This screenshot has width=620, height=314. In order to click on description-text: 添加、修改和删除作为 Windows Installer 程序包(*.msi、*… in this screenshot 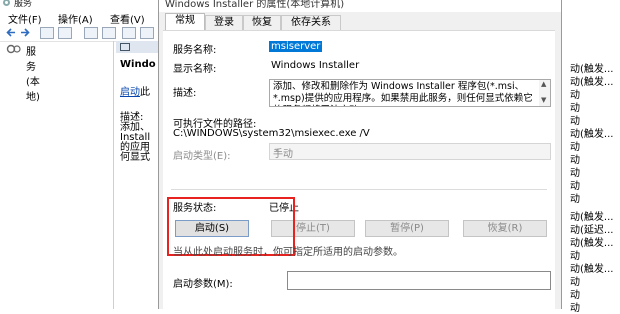, I will do `click(403, 93)`.